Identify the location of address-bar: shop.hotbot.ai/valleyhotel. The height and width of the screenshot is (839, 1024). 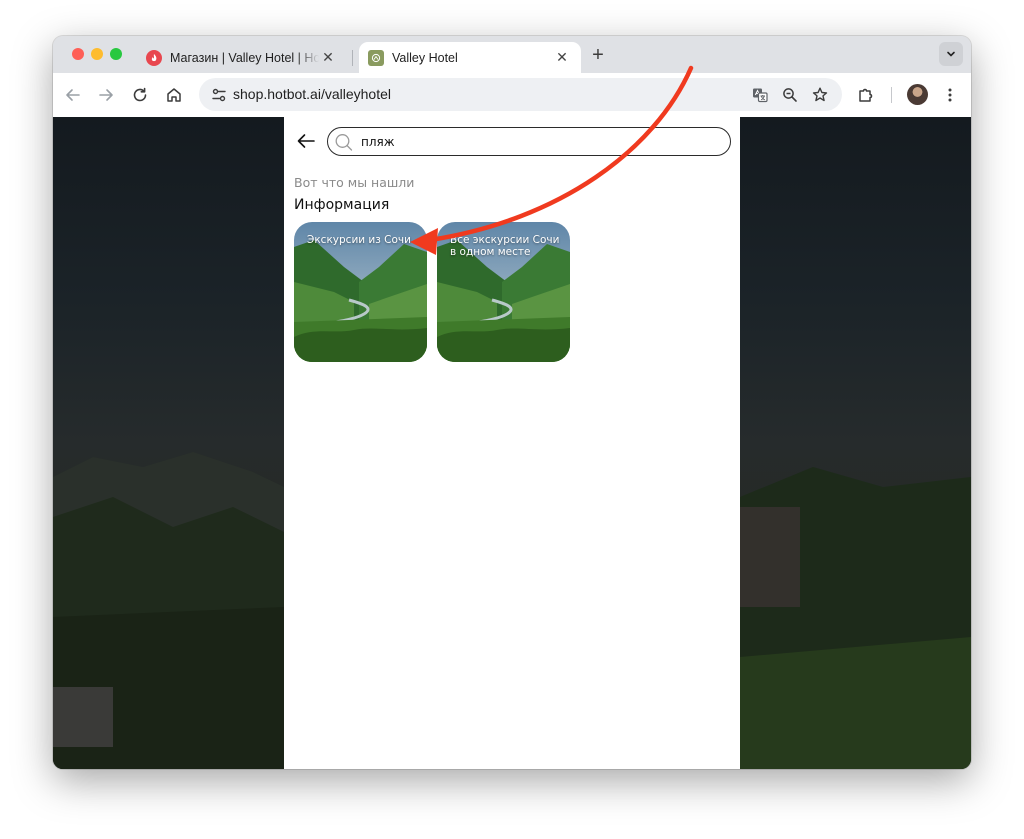
(520, 94).